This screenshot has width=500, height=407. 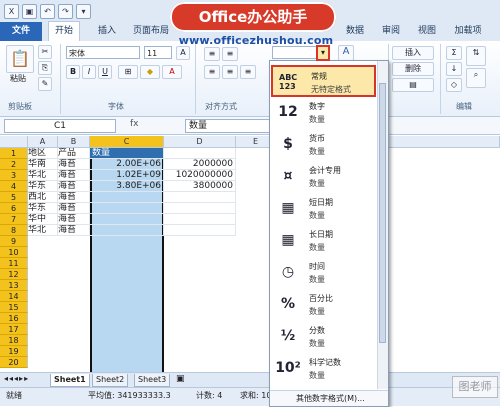 What do you see at coordinates (43, 197) in the screenshot?
I see `cell-a: 西北` at bounding box center [43, 197].